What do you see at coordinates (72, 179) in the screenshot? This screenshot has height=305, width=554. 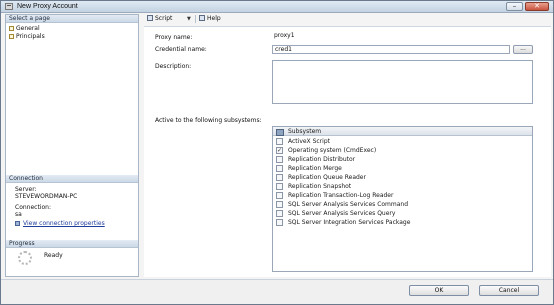 I see `connection-header: Connection` at bounding box center [72, 179].